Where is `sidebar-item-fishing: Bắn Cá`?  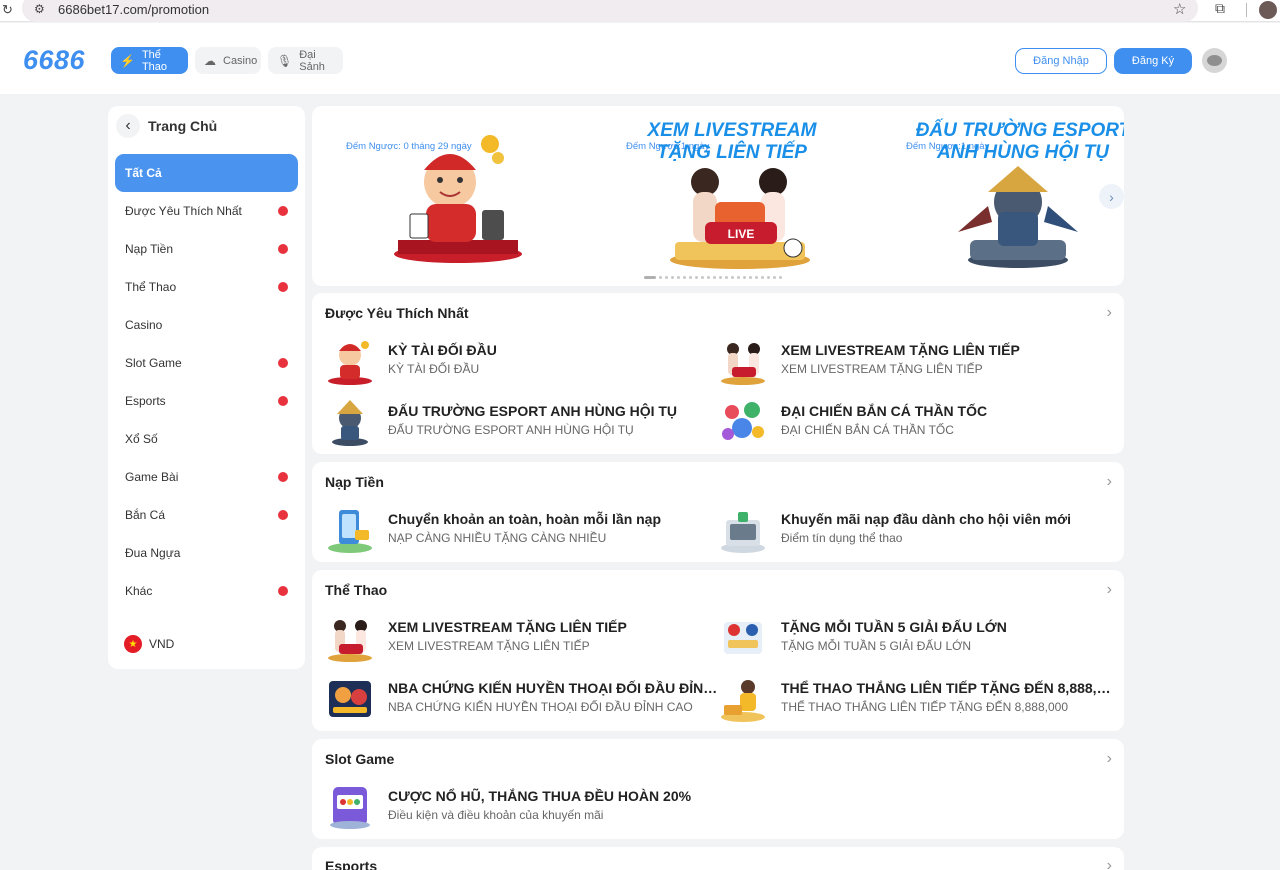 sidebar-item-fishing: Bắn Cá is located at coordinates (206, 515).